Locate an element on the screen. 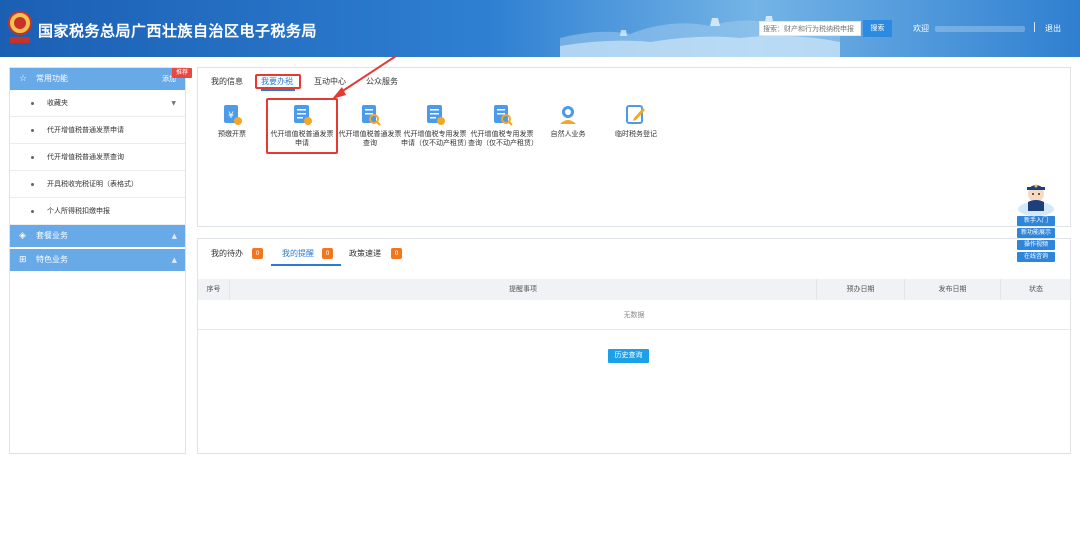 The image size is (1080, 558). float-beginner-guide: 新手入门 is located at coordinates (1036, 221).